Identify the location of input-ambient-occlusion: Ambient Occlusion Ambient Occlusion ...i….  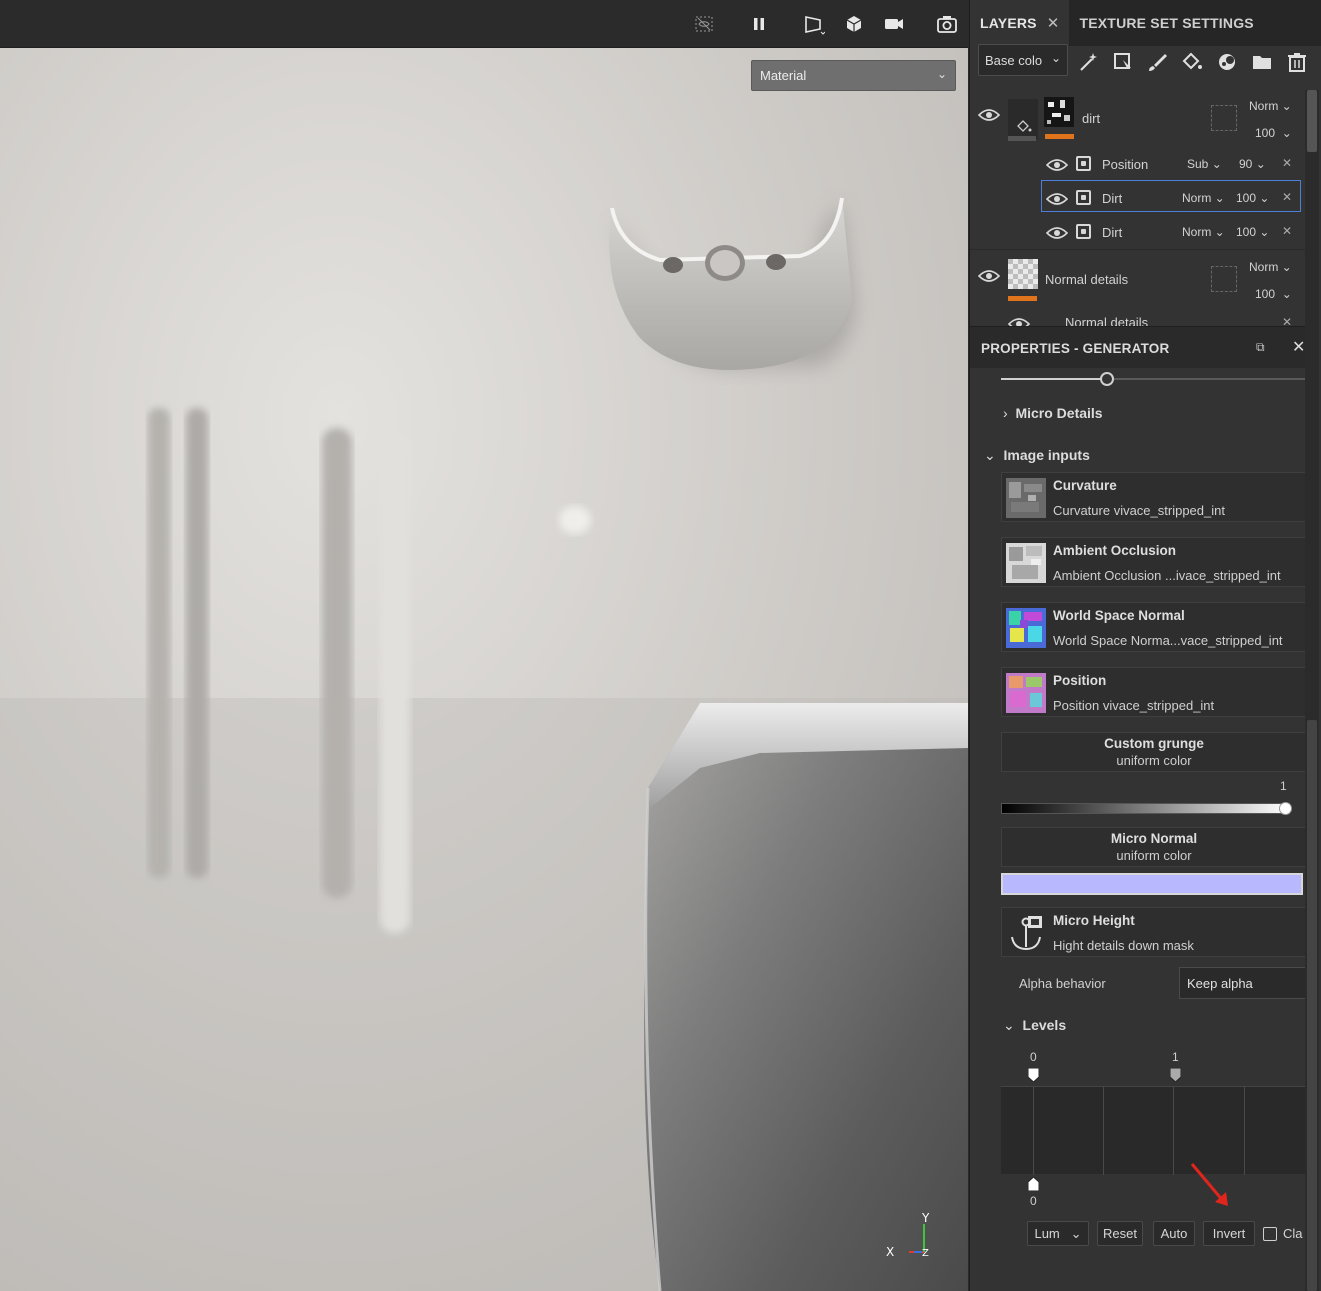
(1153, 562).